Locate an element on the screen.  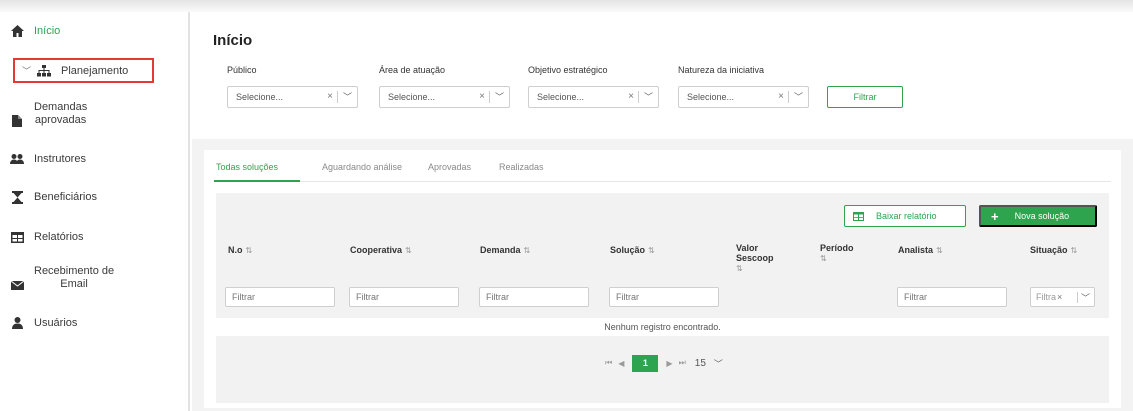
label-line-2: aprovadas is located at coordinates (60, 120).